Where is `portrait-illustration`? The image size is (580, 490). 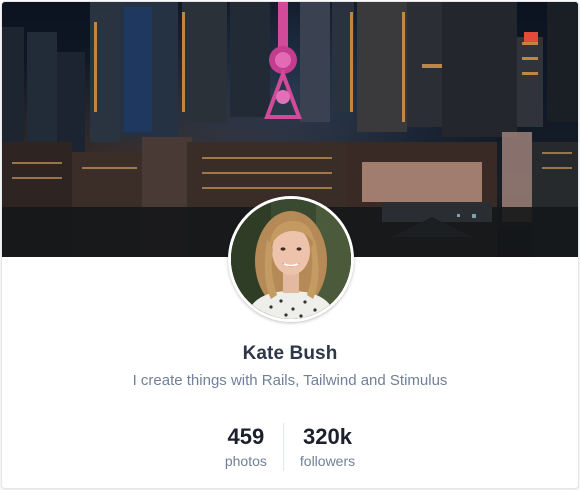
portrait-illustration is located at coordinates (291, 259).